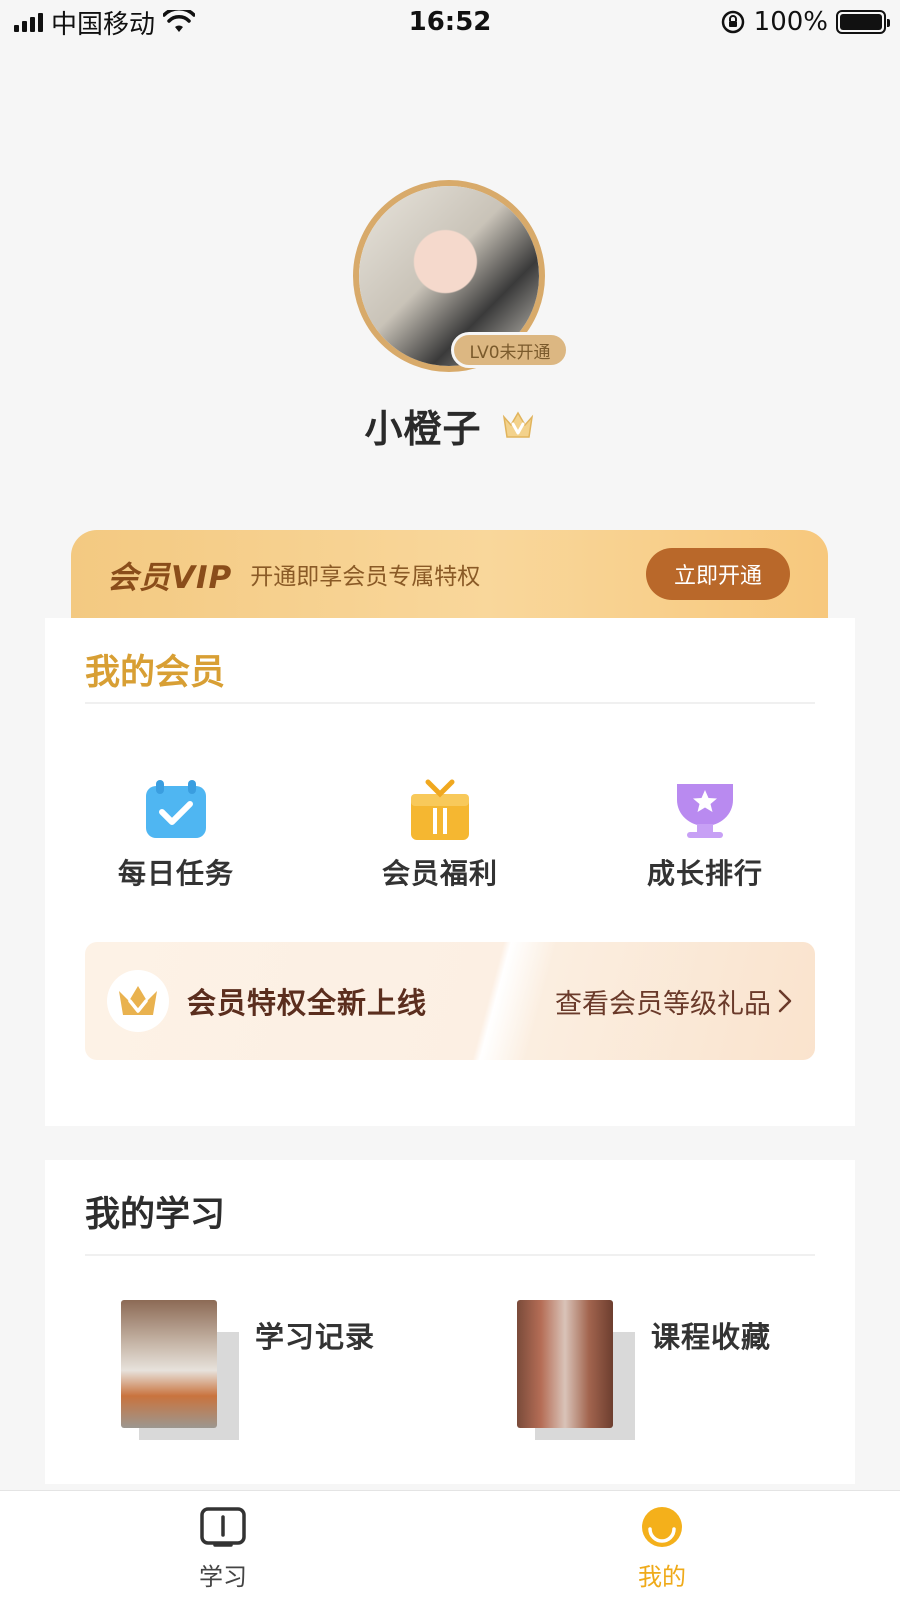  Describe the element at coordinates (718, 574) in the screenshot. I see `open-vip-button: 立即开通` at that location.